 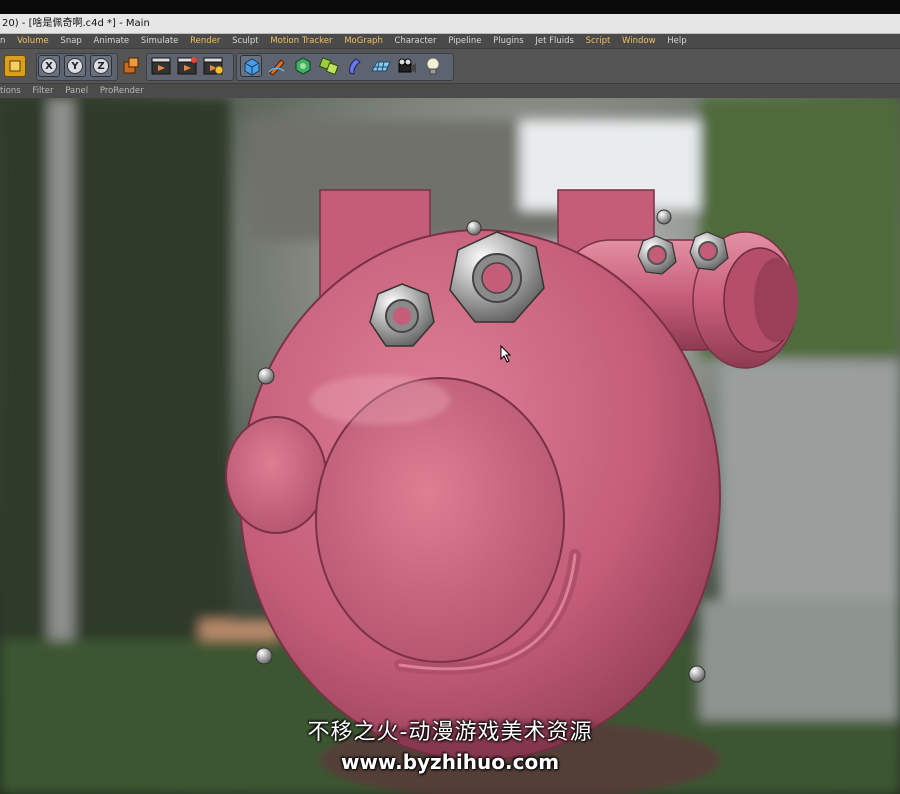 I want to click on pen-spline-button, so click(x=277, y=66).